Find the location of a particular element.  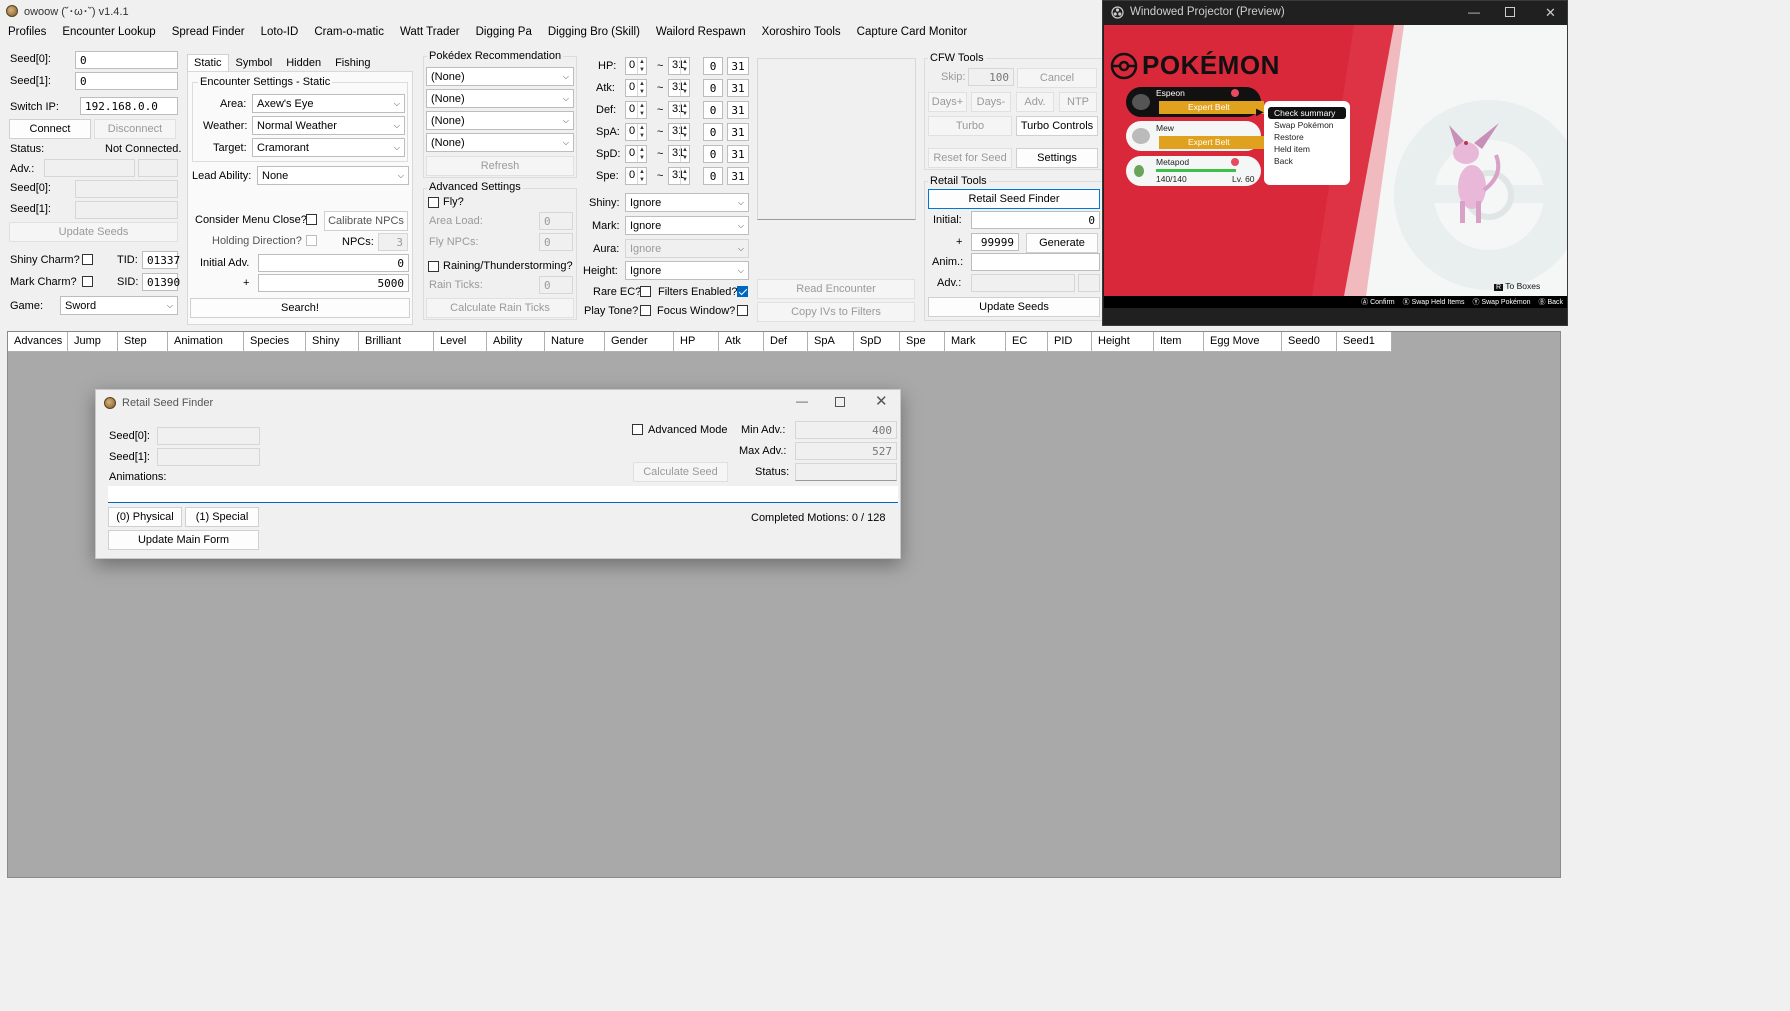

tid-input: 01337 is located at coordinates (161, 260).